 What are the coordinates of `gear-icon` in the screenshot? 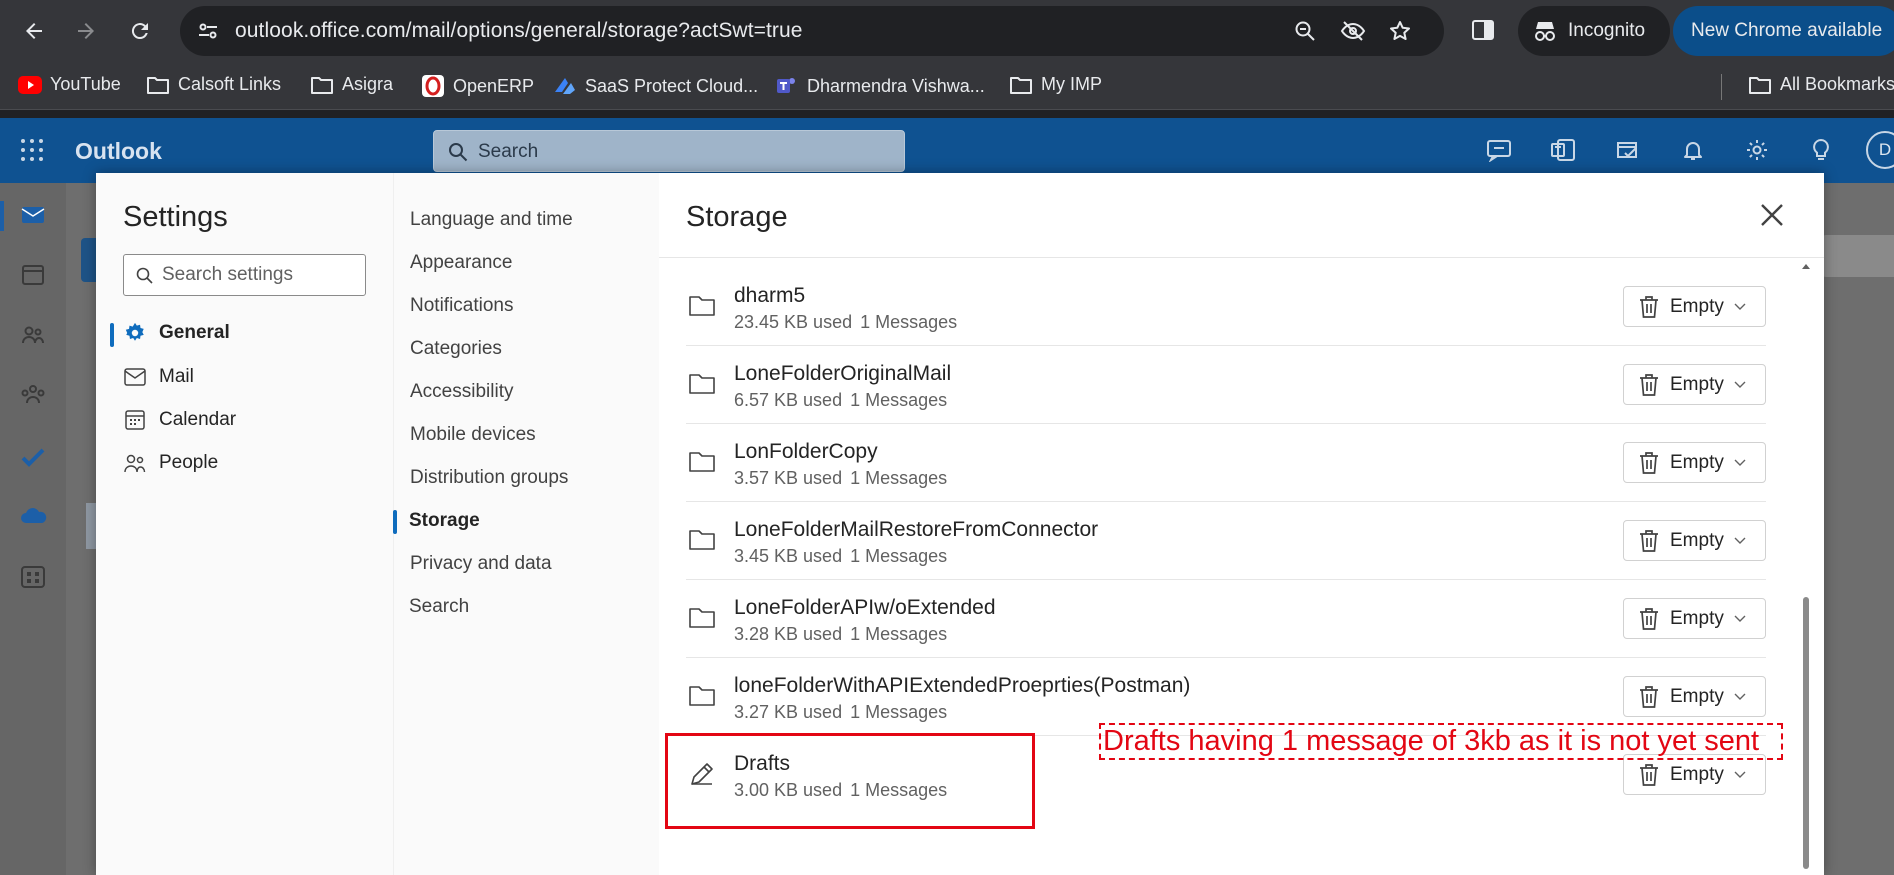 It's located at (1757, 150).